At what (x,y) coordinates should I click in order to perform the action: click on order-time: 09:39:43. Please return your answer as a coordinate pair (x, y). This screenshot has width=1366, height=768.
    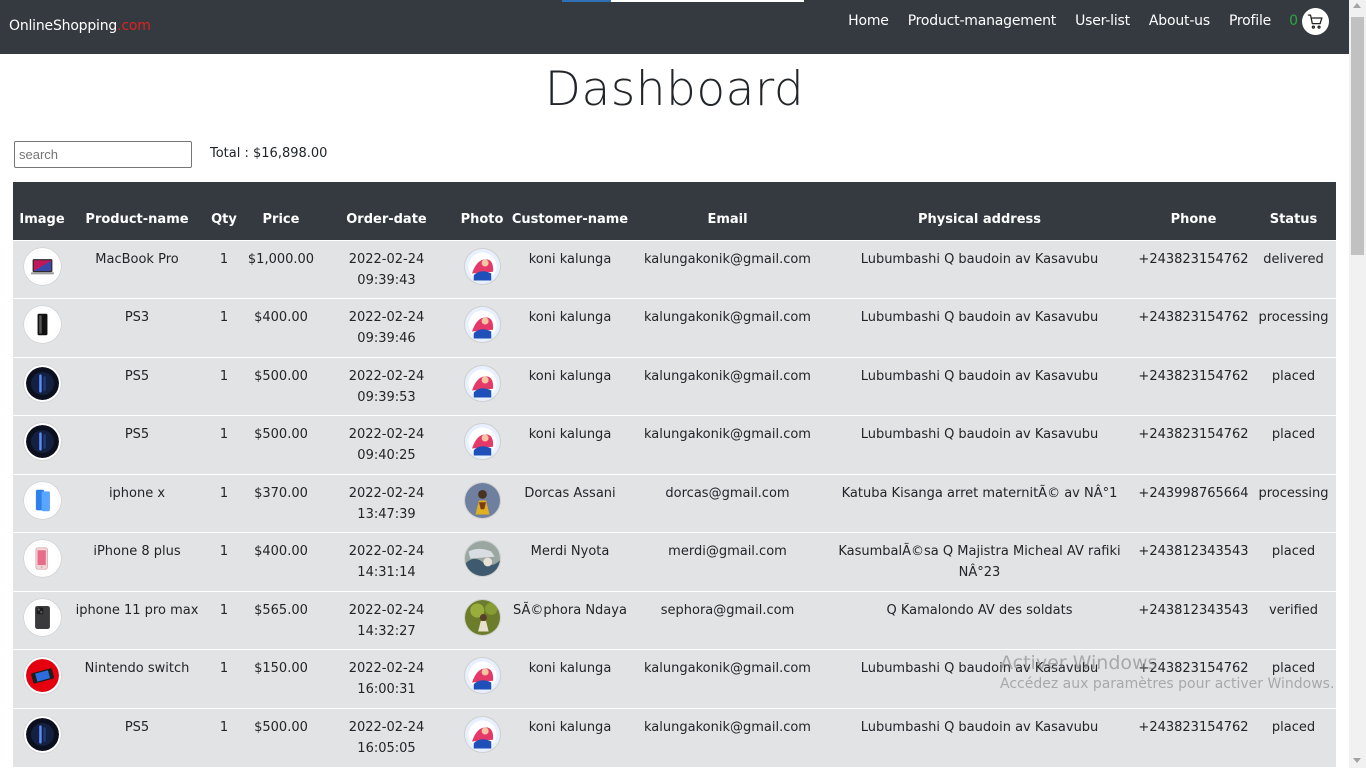
    Looking at the image, I should click on (386, 280).